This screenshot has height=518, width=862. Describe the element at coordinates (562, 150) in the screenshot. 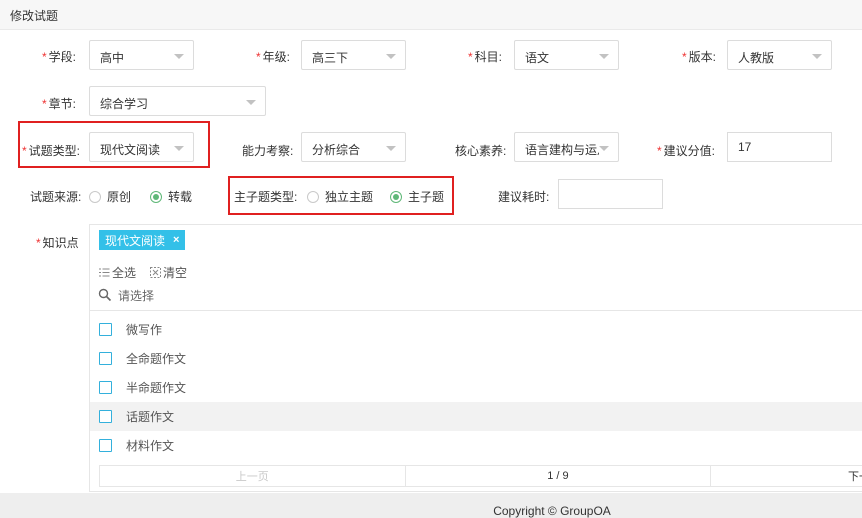

I see `select-value: 语言建构与运月` at that location.